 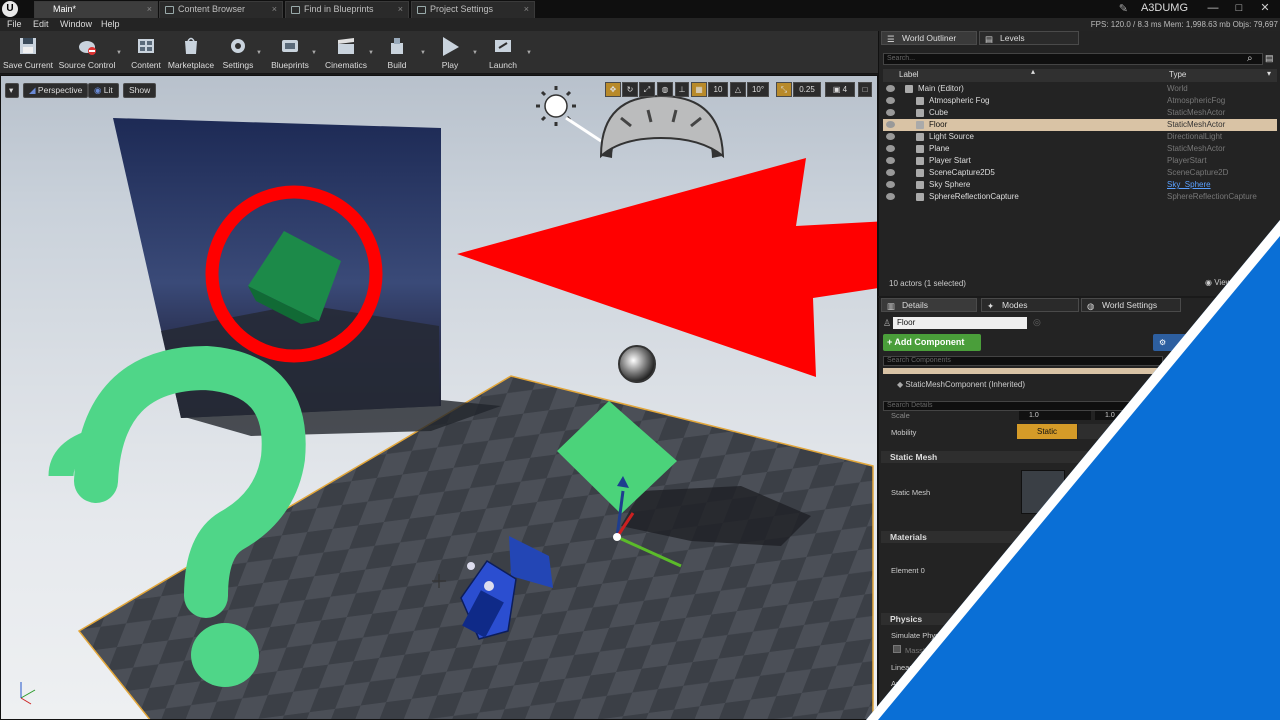 I want to click on static-mesh-thumbnail, so click(x=1043, y=492).